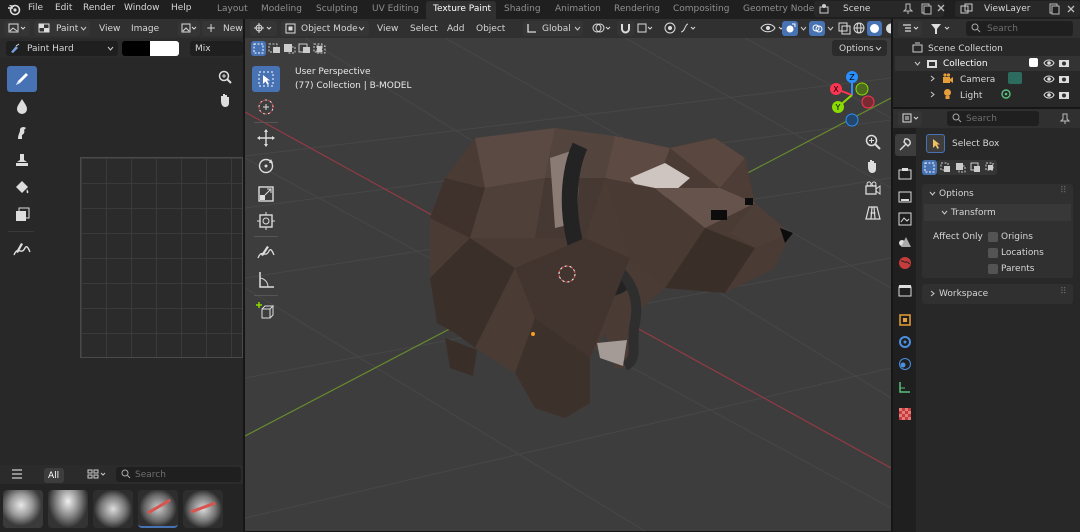 The width and height of the screenshot is (1080, 532). What do you see at coordinates (905, 174) in the screenshot?
I see `tab-render-icon` at bounding box center [905, 174].